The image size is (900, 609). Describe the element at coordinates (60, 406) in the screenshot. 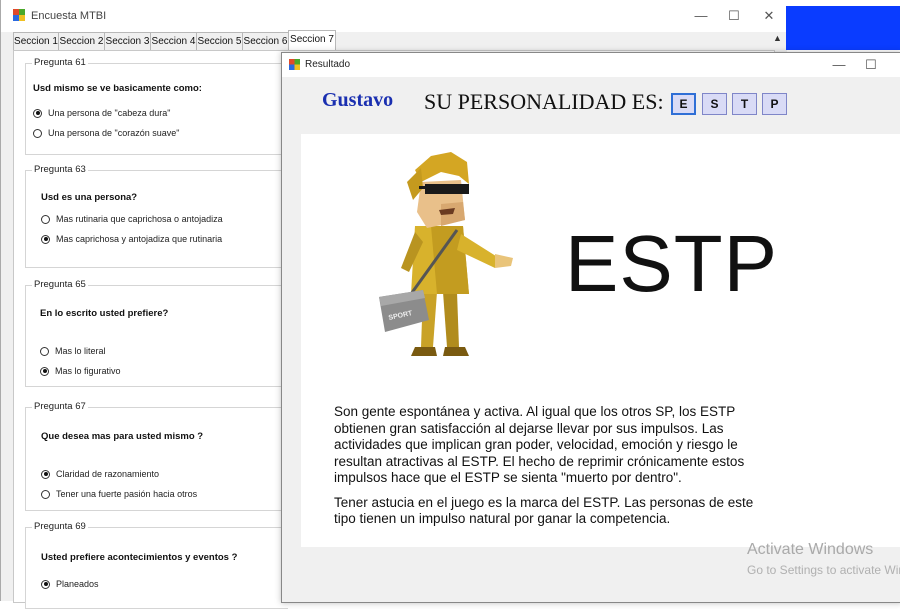

I see `question-legend: Pregunta 67` at that location.